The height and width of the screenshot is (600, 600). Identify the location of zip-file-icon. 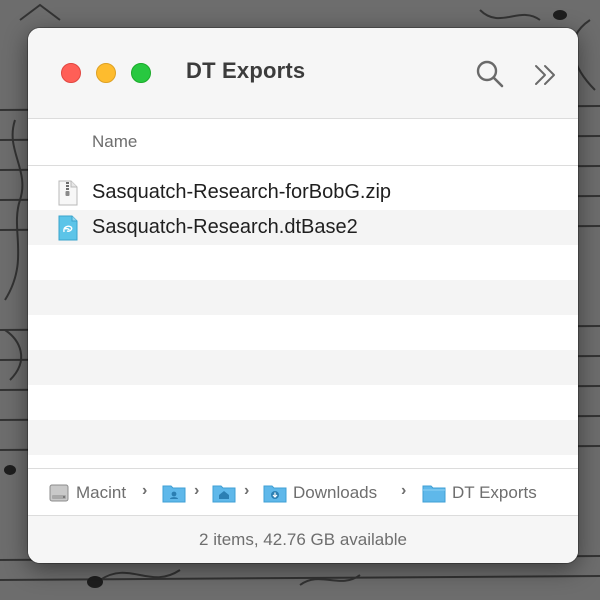
(68, 193).